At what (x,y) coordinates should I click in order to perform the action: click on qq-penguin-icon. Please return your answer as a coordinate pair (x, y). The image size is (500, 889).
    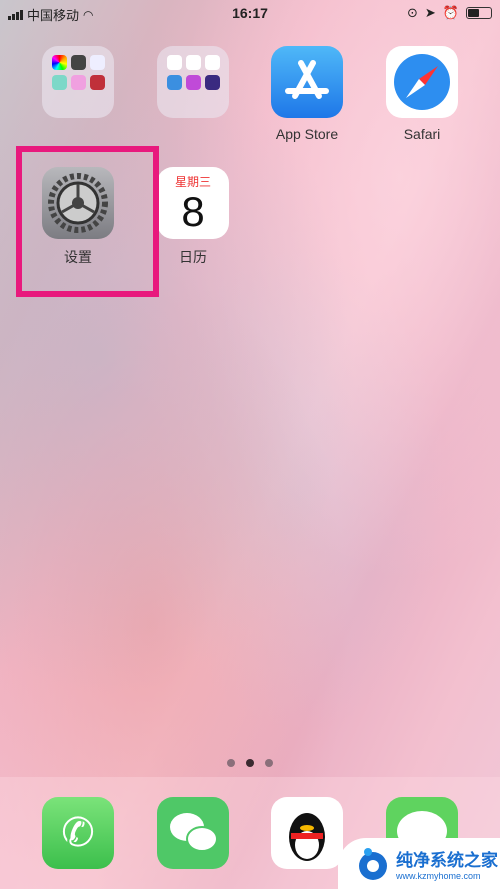
    Looking at the image, I should click on (307, 833).